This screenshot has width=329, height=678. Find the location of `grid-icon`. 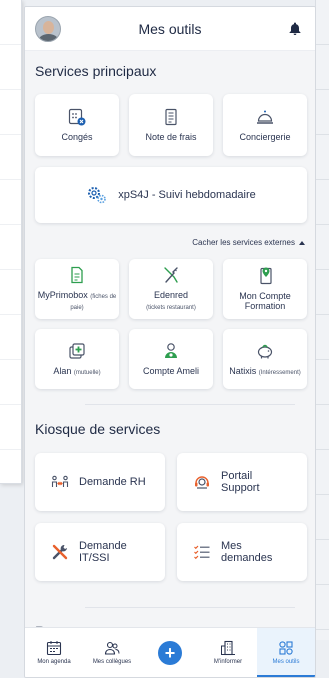

grid-icon is located at coordinates (286, 648).